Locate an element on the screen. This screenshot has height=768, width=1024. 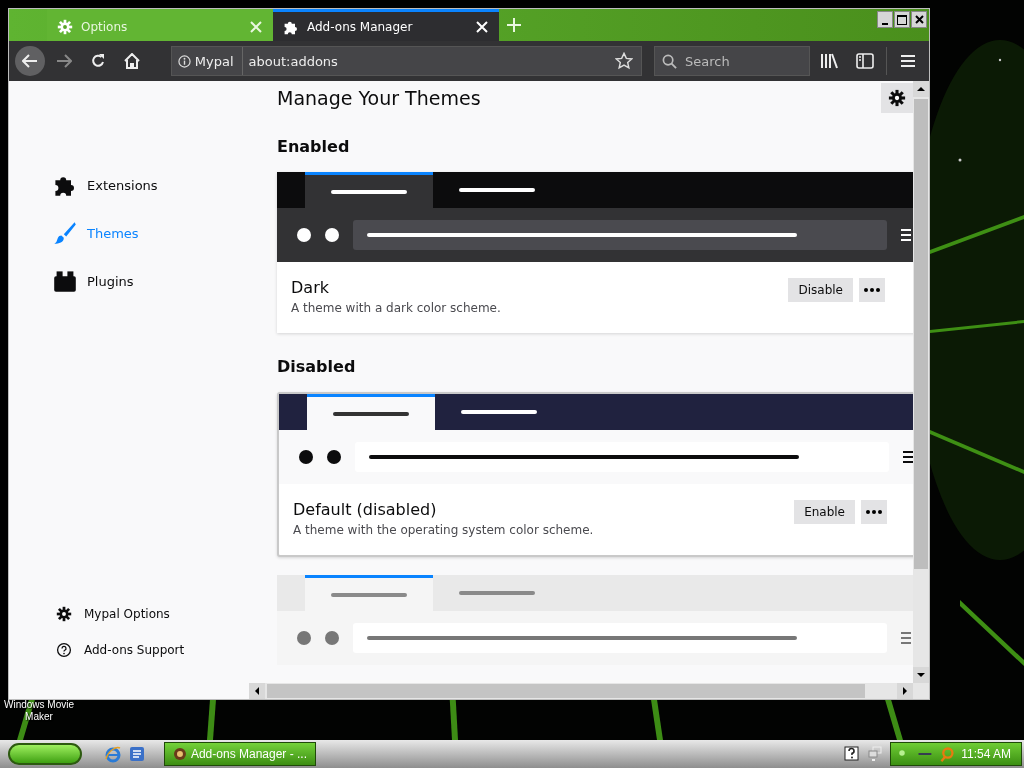
help-tray-icon is located at coordinates (852, 754).